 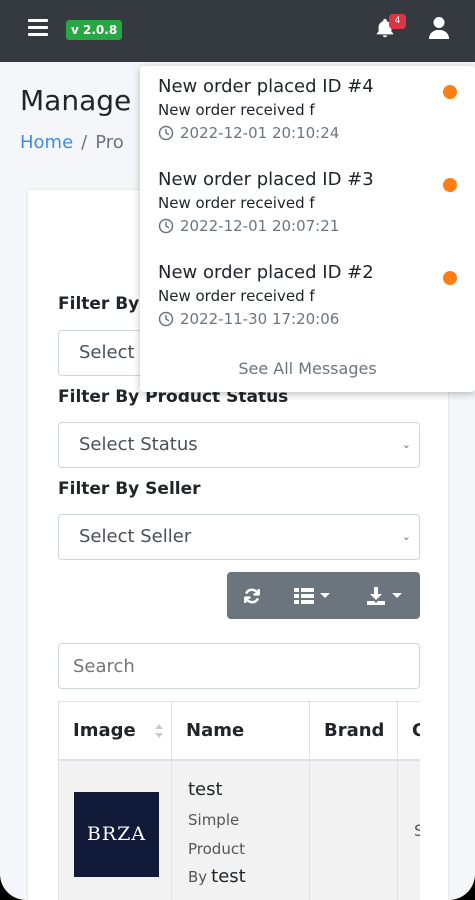 I want to click on version-badge: v 2.0.8, so click(x=94, y=30).